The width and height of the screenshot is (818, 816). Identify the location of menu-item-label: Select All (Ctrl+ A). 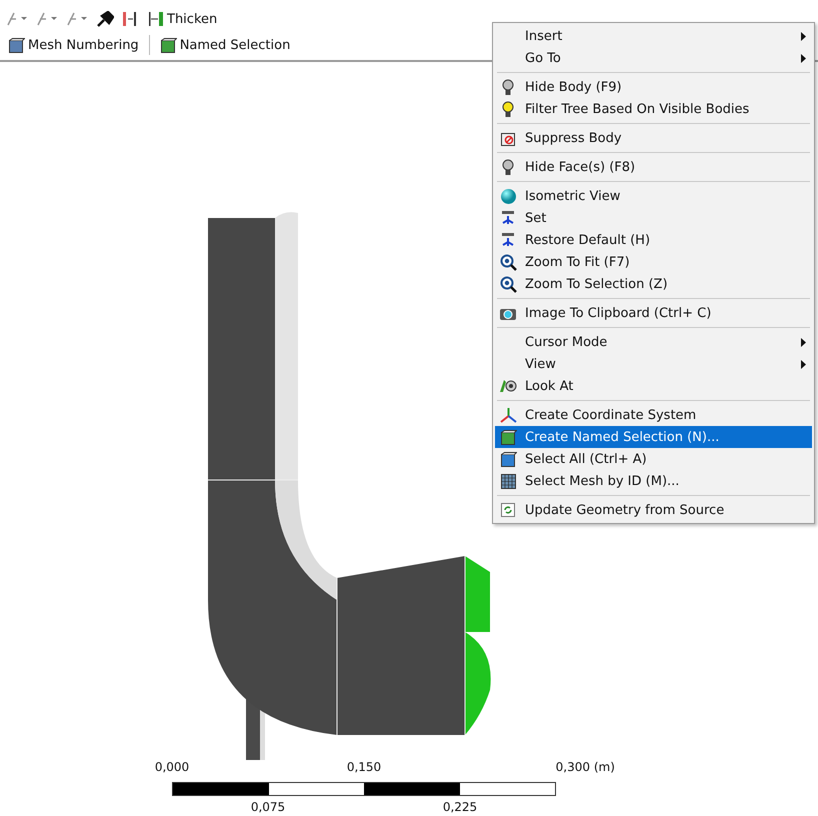
(586, 459).